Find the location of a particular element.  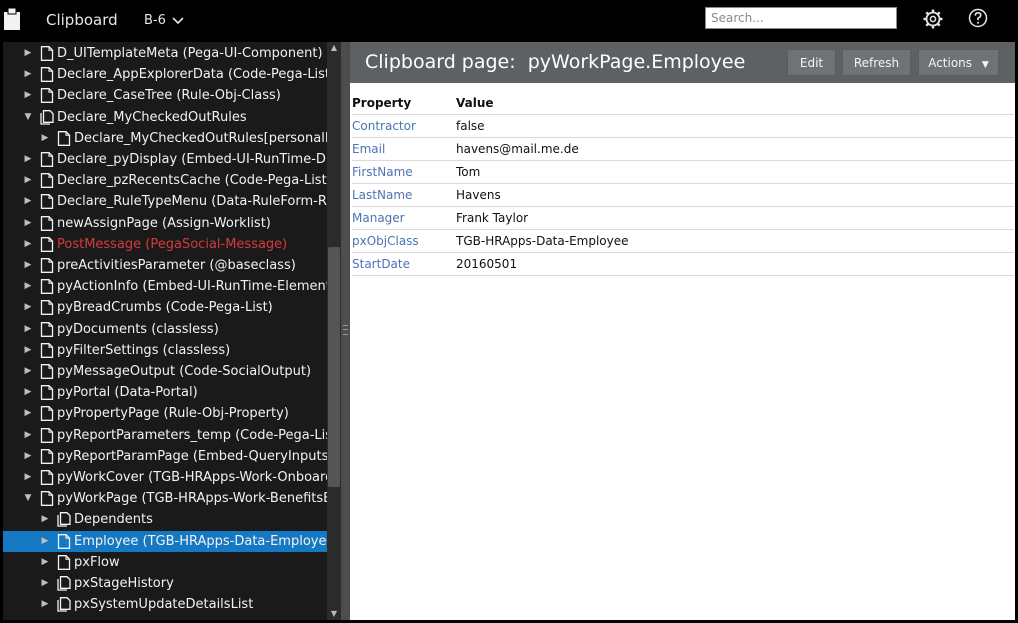

tree-node: ▶ D_UITemplateMeta (Pega-UI-Component) is located at coordinates (165, 53).